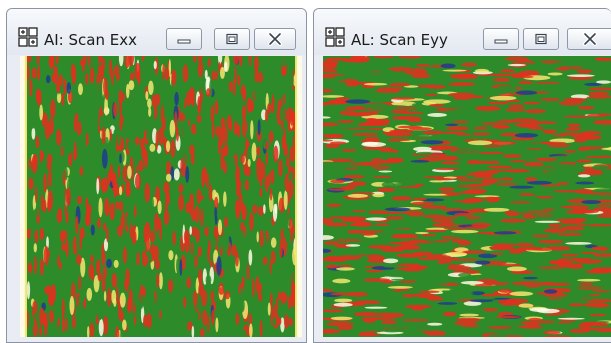  What do you see at coordinates (462, 32) in the screenshot?
I see `title-bar: AL: Scan Eyy` at bounding box center [462, 32].